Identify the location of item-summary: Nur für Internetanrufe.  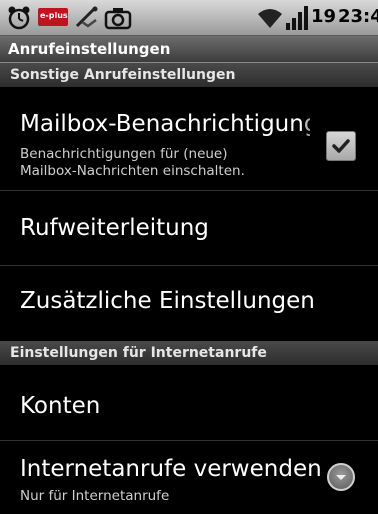
(95, 496).